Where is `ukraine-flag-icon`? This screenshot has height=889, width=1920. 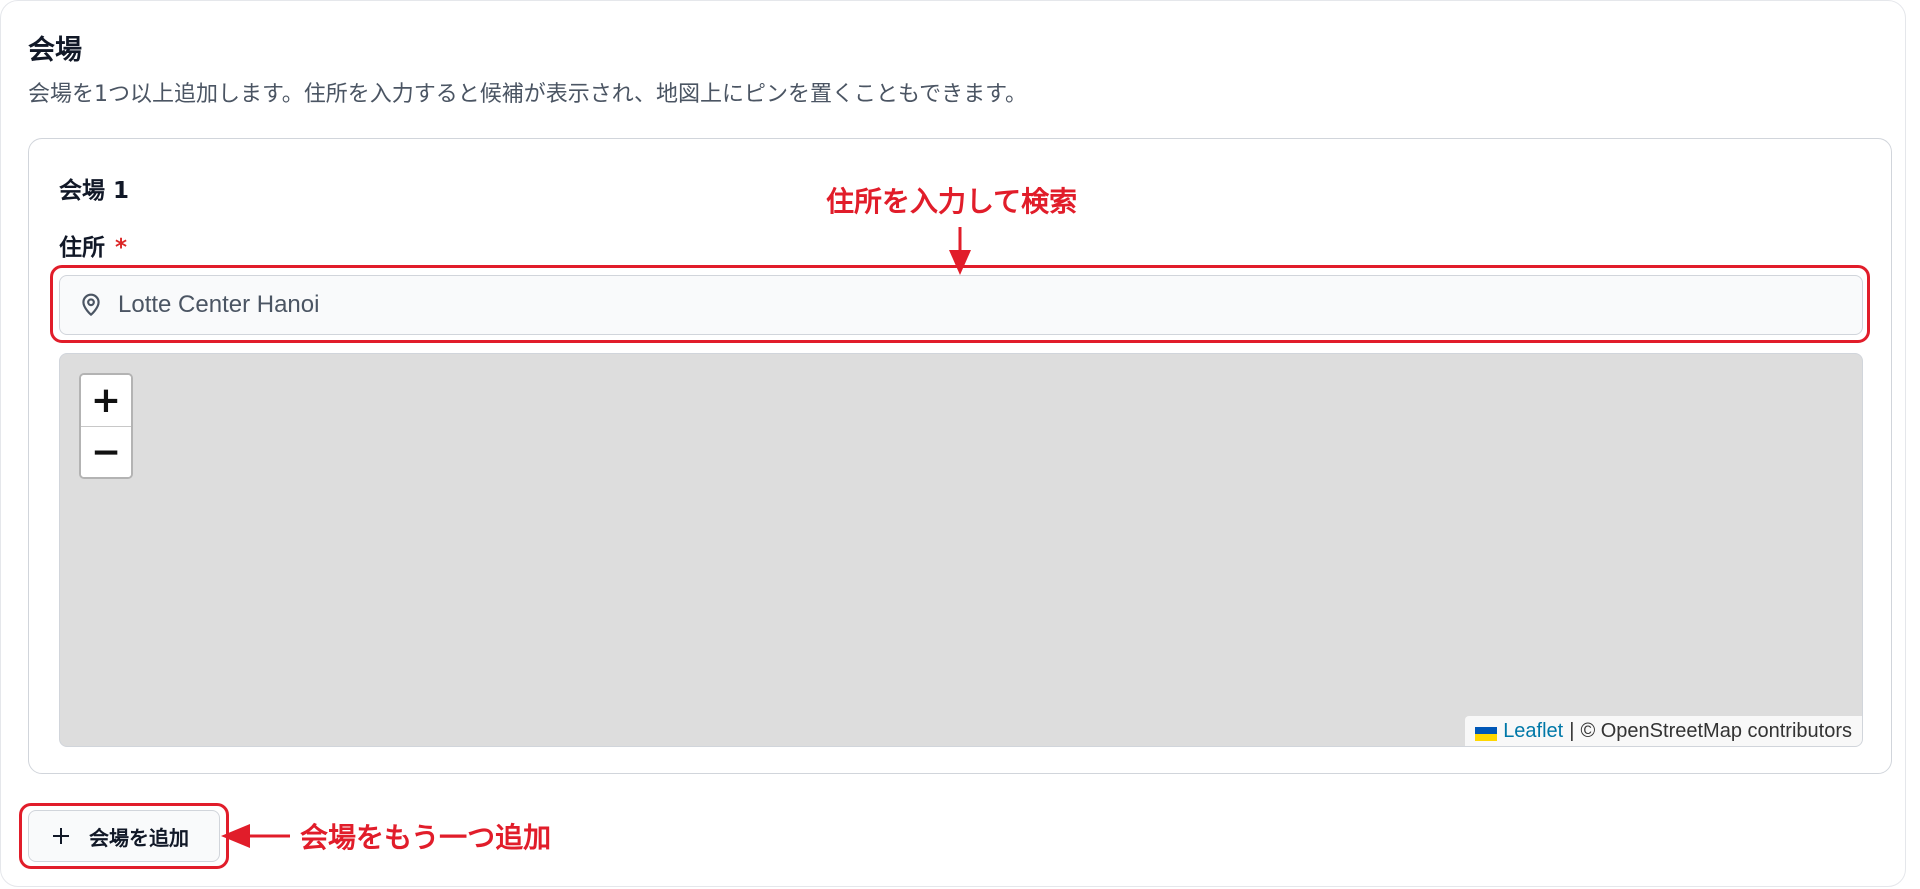 ukraine-flag-icon is located at coordinates (1486, 732).